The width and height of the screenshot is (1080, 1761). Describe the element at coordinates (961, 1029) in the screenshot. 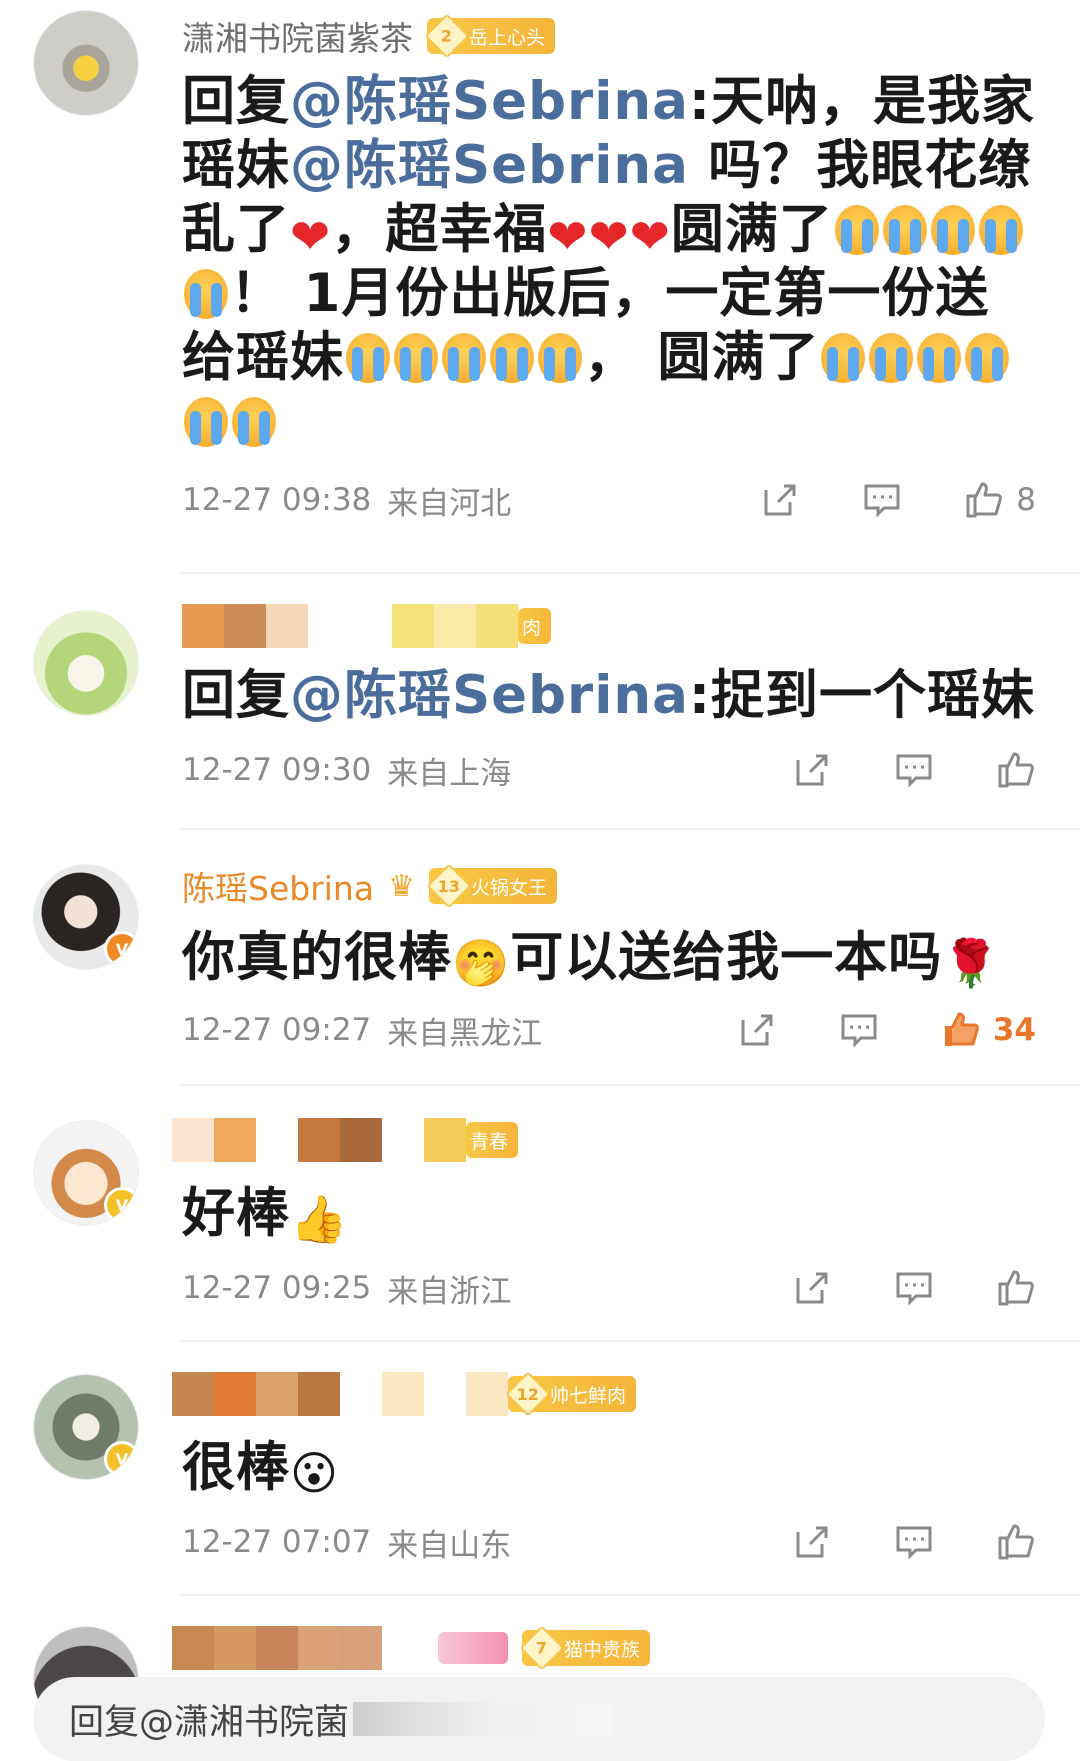

I see `thumbs-up-filled-icon` at that location.